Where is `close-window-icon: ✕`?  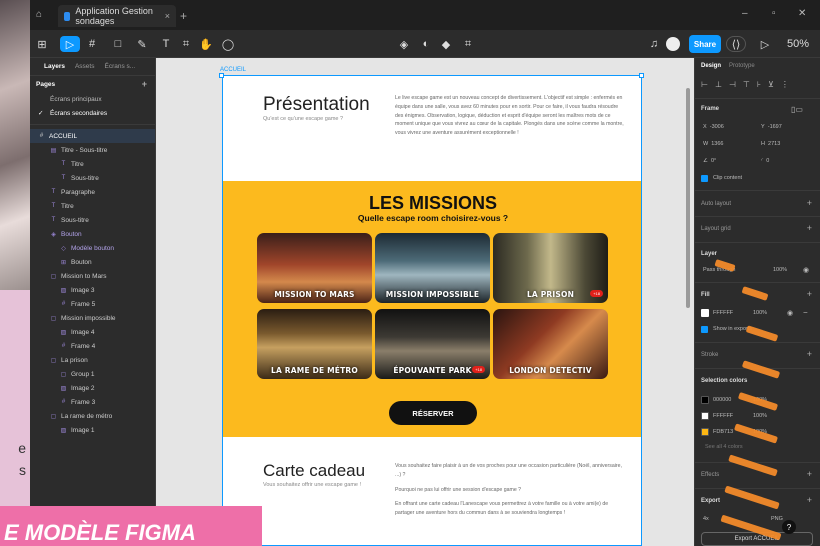
close-window-icon: ✕ is located at coordinates (802, 13).